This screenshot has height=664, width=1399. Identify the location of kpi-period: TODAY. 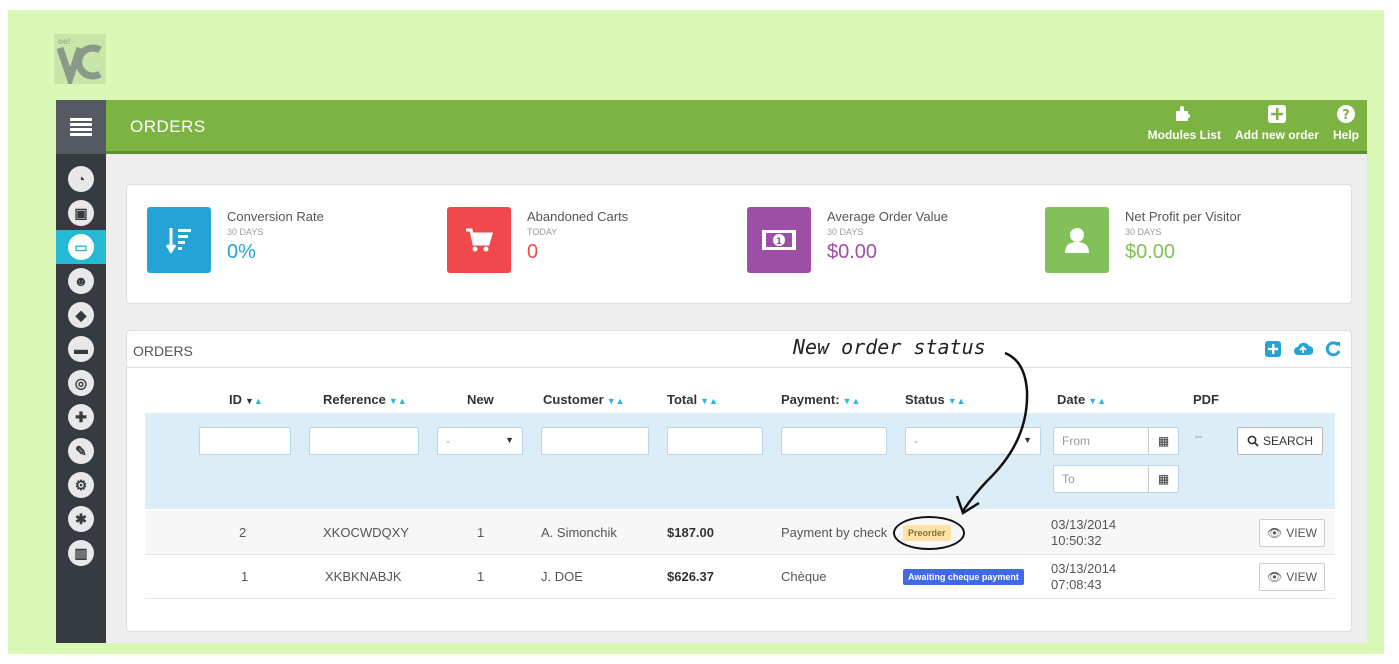
(542, 232).